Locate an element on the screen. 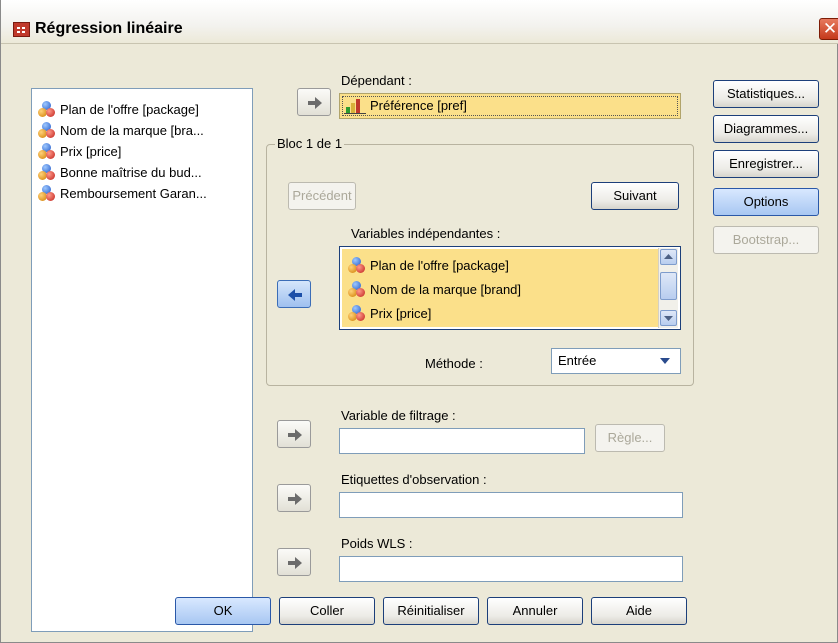 The width and height of the screenshot is (838, 643). method-select: Entrée is located at coordinates (616, 361).